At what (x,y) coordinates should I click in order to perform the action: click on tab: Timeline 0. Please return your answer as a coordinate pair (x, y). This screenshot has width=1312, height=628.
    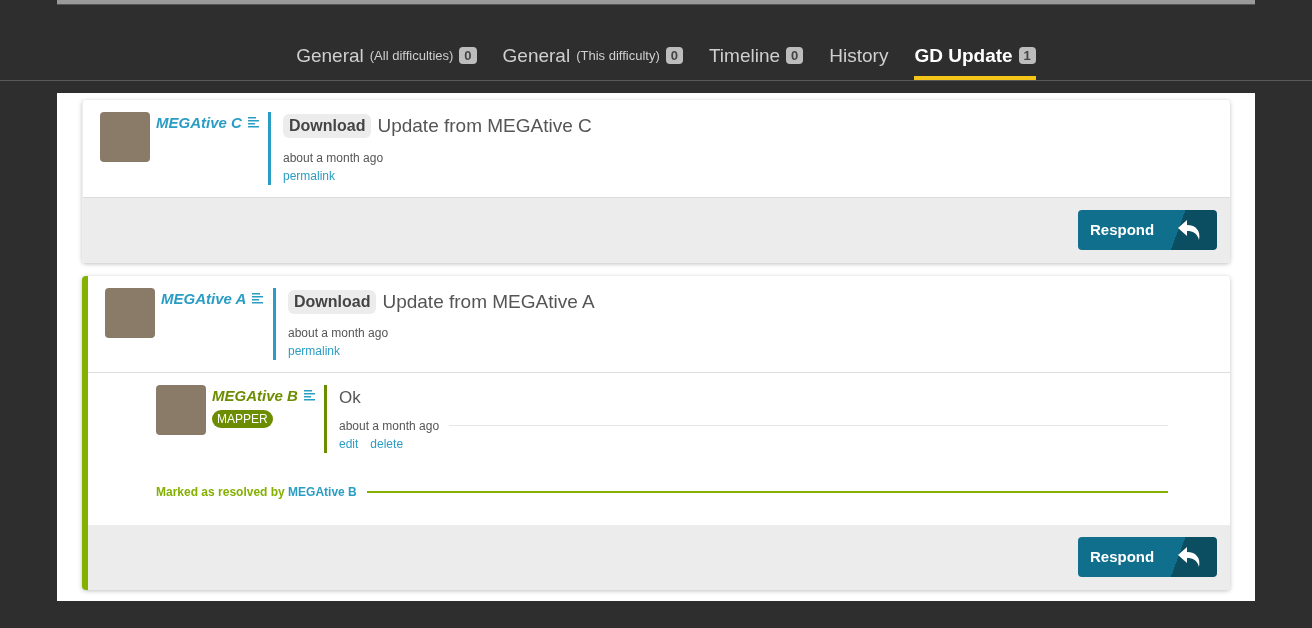
    Looking at the image, I should click on (756, 60).